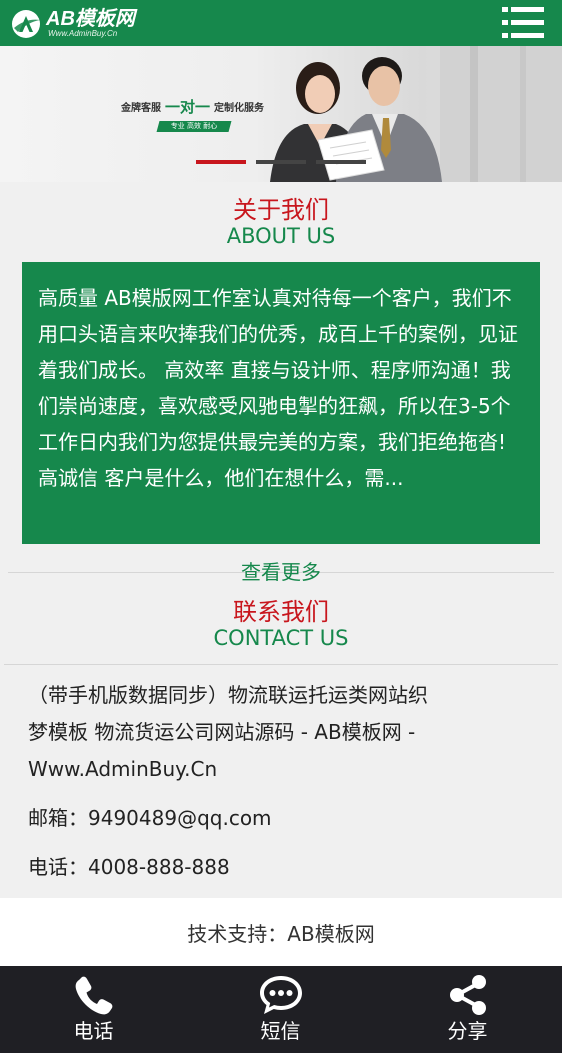 This screenshot has height=1053, width=562. I want to click on site-logo: AB模板网 Www.AdminBuy.Cn, so click(72, 24).